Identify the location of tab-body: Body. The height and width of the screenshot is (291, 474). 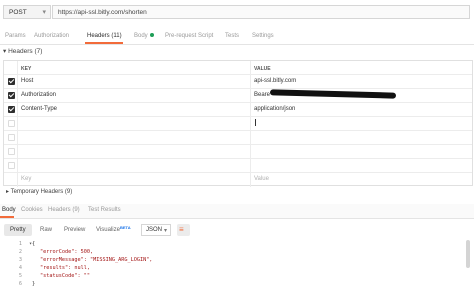
(144, 36).